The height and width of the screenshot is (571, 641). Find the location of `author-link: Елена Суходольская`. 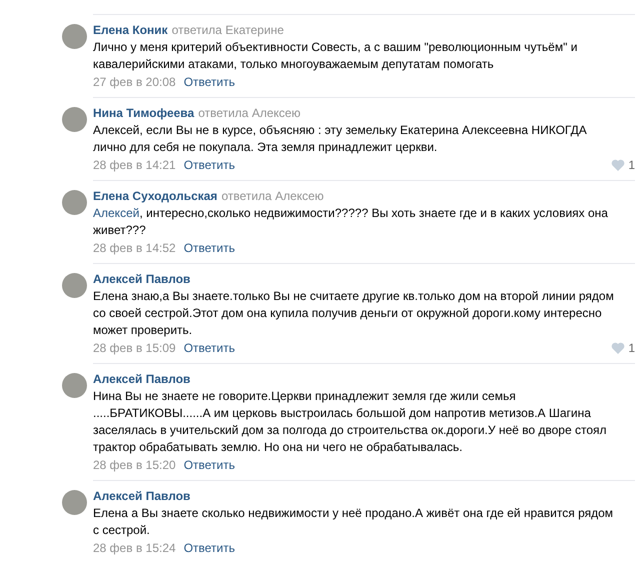

author-link: Елена Суходольская is located at coordinates (155, 196).